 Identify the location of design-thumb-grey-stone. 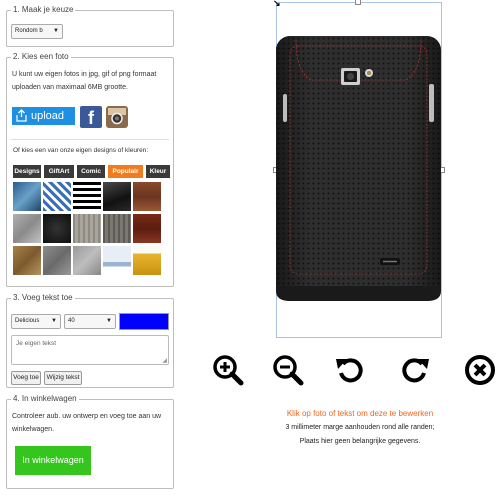
(27, 228).